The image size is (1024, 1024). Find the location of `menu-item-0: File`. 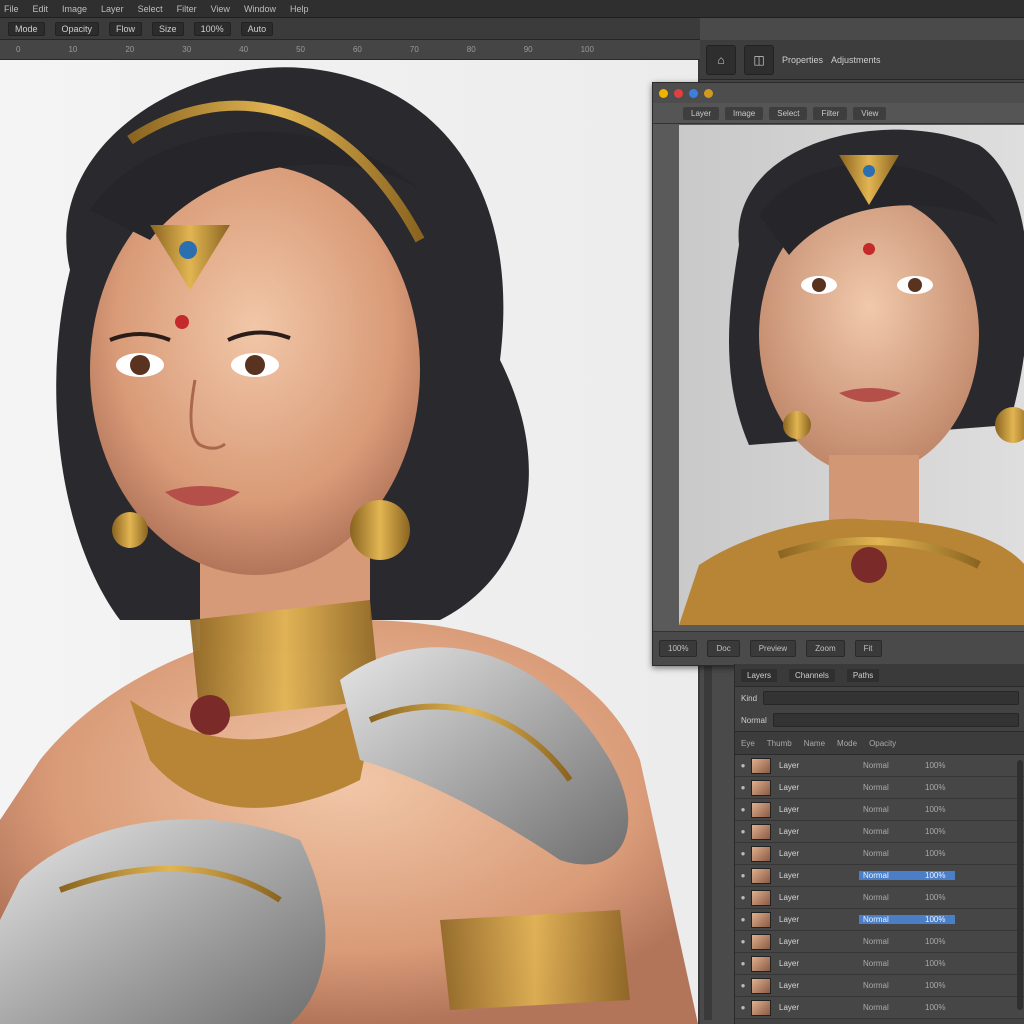

menu-item-0: File is located at coordinates (11, 9).